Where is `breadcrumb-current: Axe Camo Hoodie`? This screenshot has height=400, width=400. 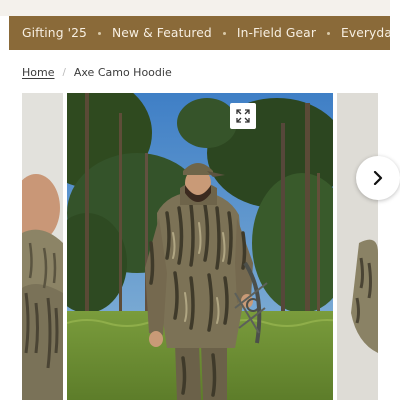 breadcrumb-current: Axe Camo Hoodie is located at coordinates (122, 72).